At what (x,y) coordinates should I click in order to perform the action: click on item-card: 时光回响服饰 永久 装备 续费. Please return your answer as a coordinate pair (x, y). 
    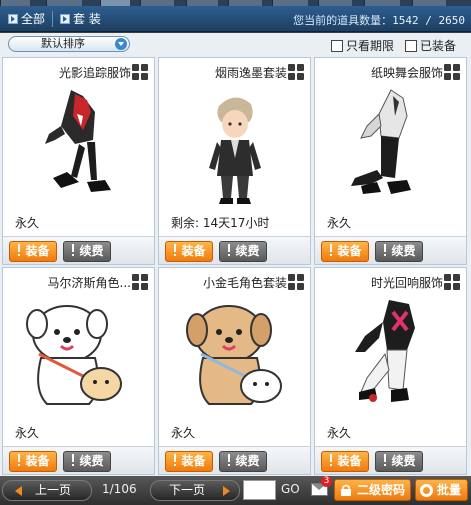
    Looking at the image, I should click on (390, 371).